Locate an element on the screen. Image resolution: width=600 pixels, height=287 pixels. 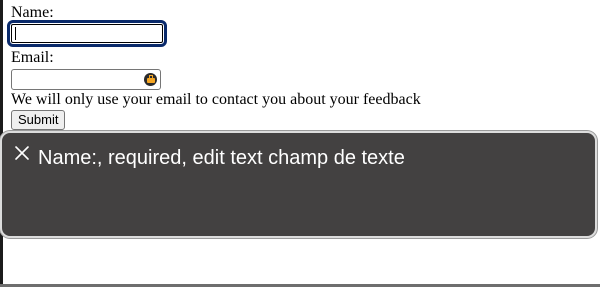
close-icon is located at coordinates (22, 153).